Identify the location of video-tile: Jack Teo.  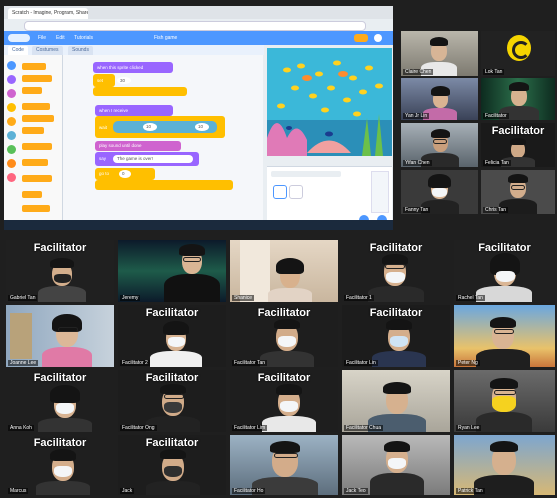
(396, 465).